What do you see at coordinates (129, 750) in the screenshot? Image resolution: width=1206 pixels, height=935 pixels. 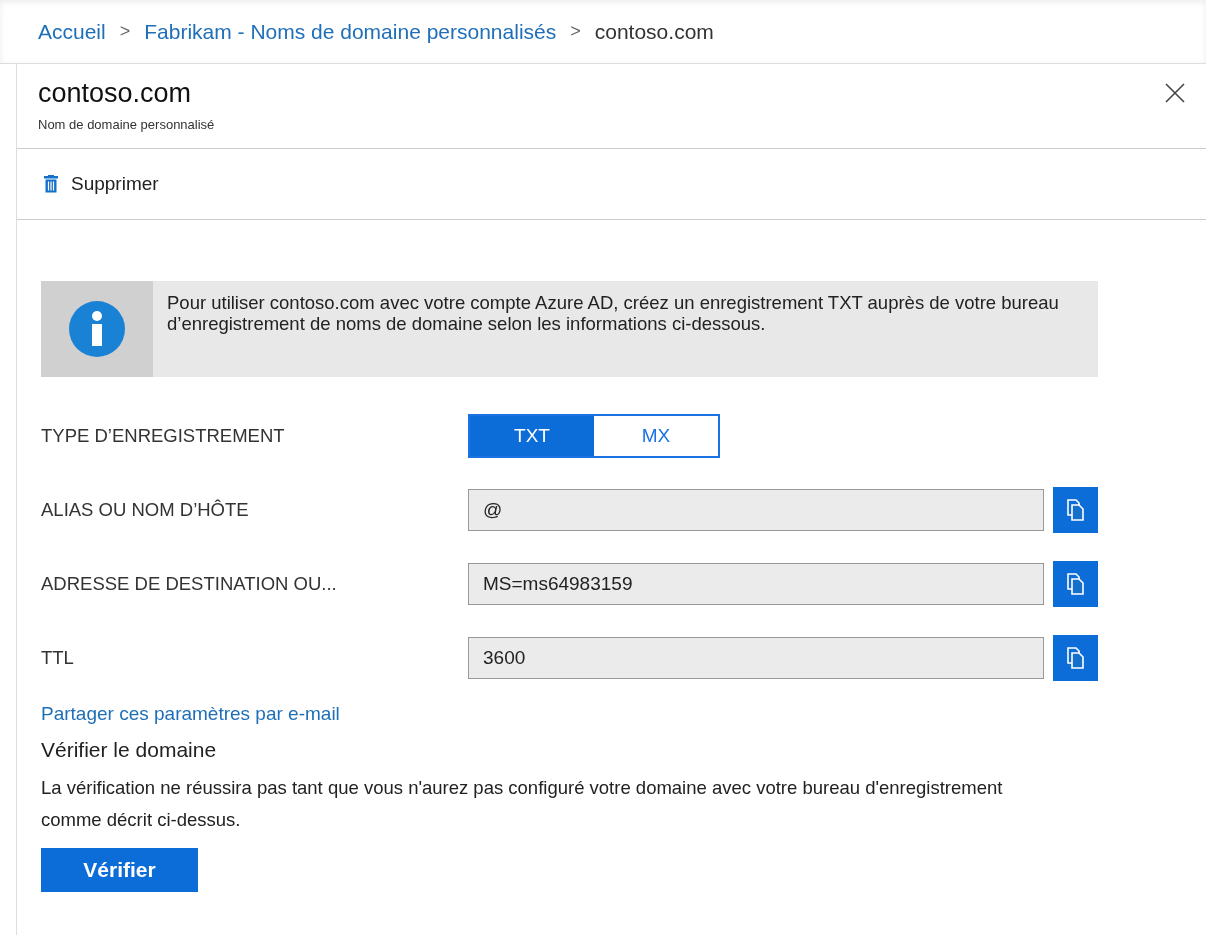 I see `section-heading: Vérifier le domaine` at bounding box center [129, 750].